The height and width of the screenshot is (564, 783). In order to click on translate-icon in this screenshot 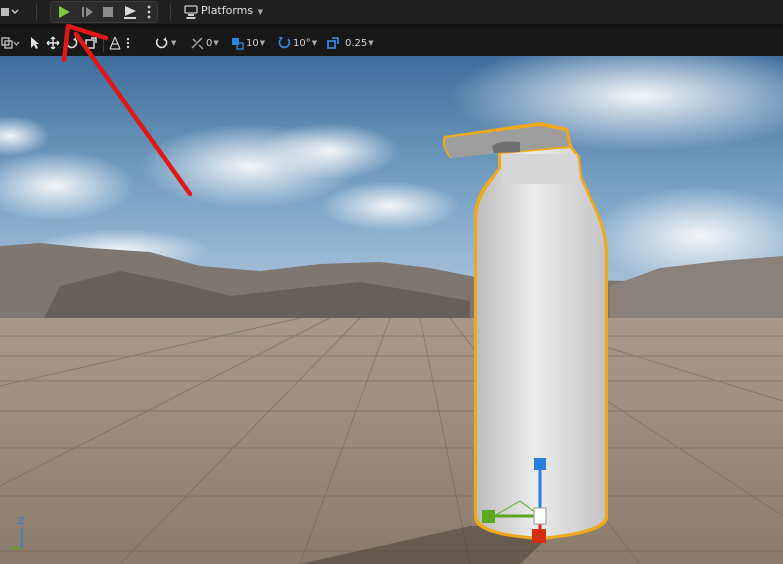, I will do `click(53, 43)`.